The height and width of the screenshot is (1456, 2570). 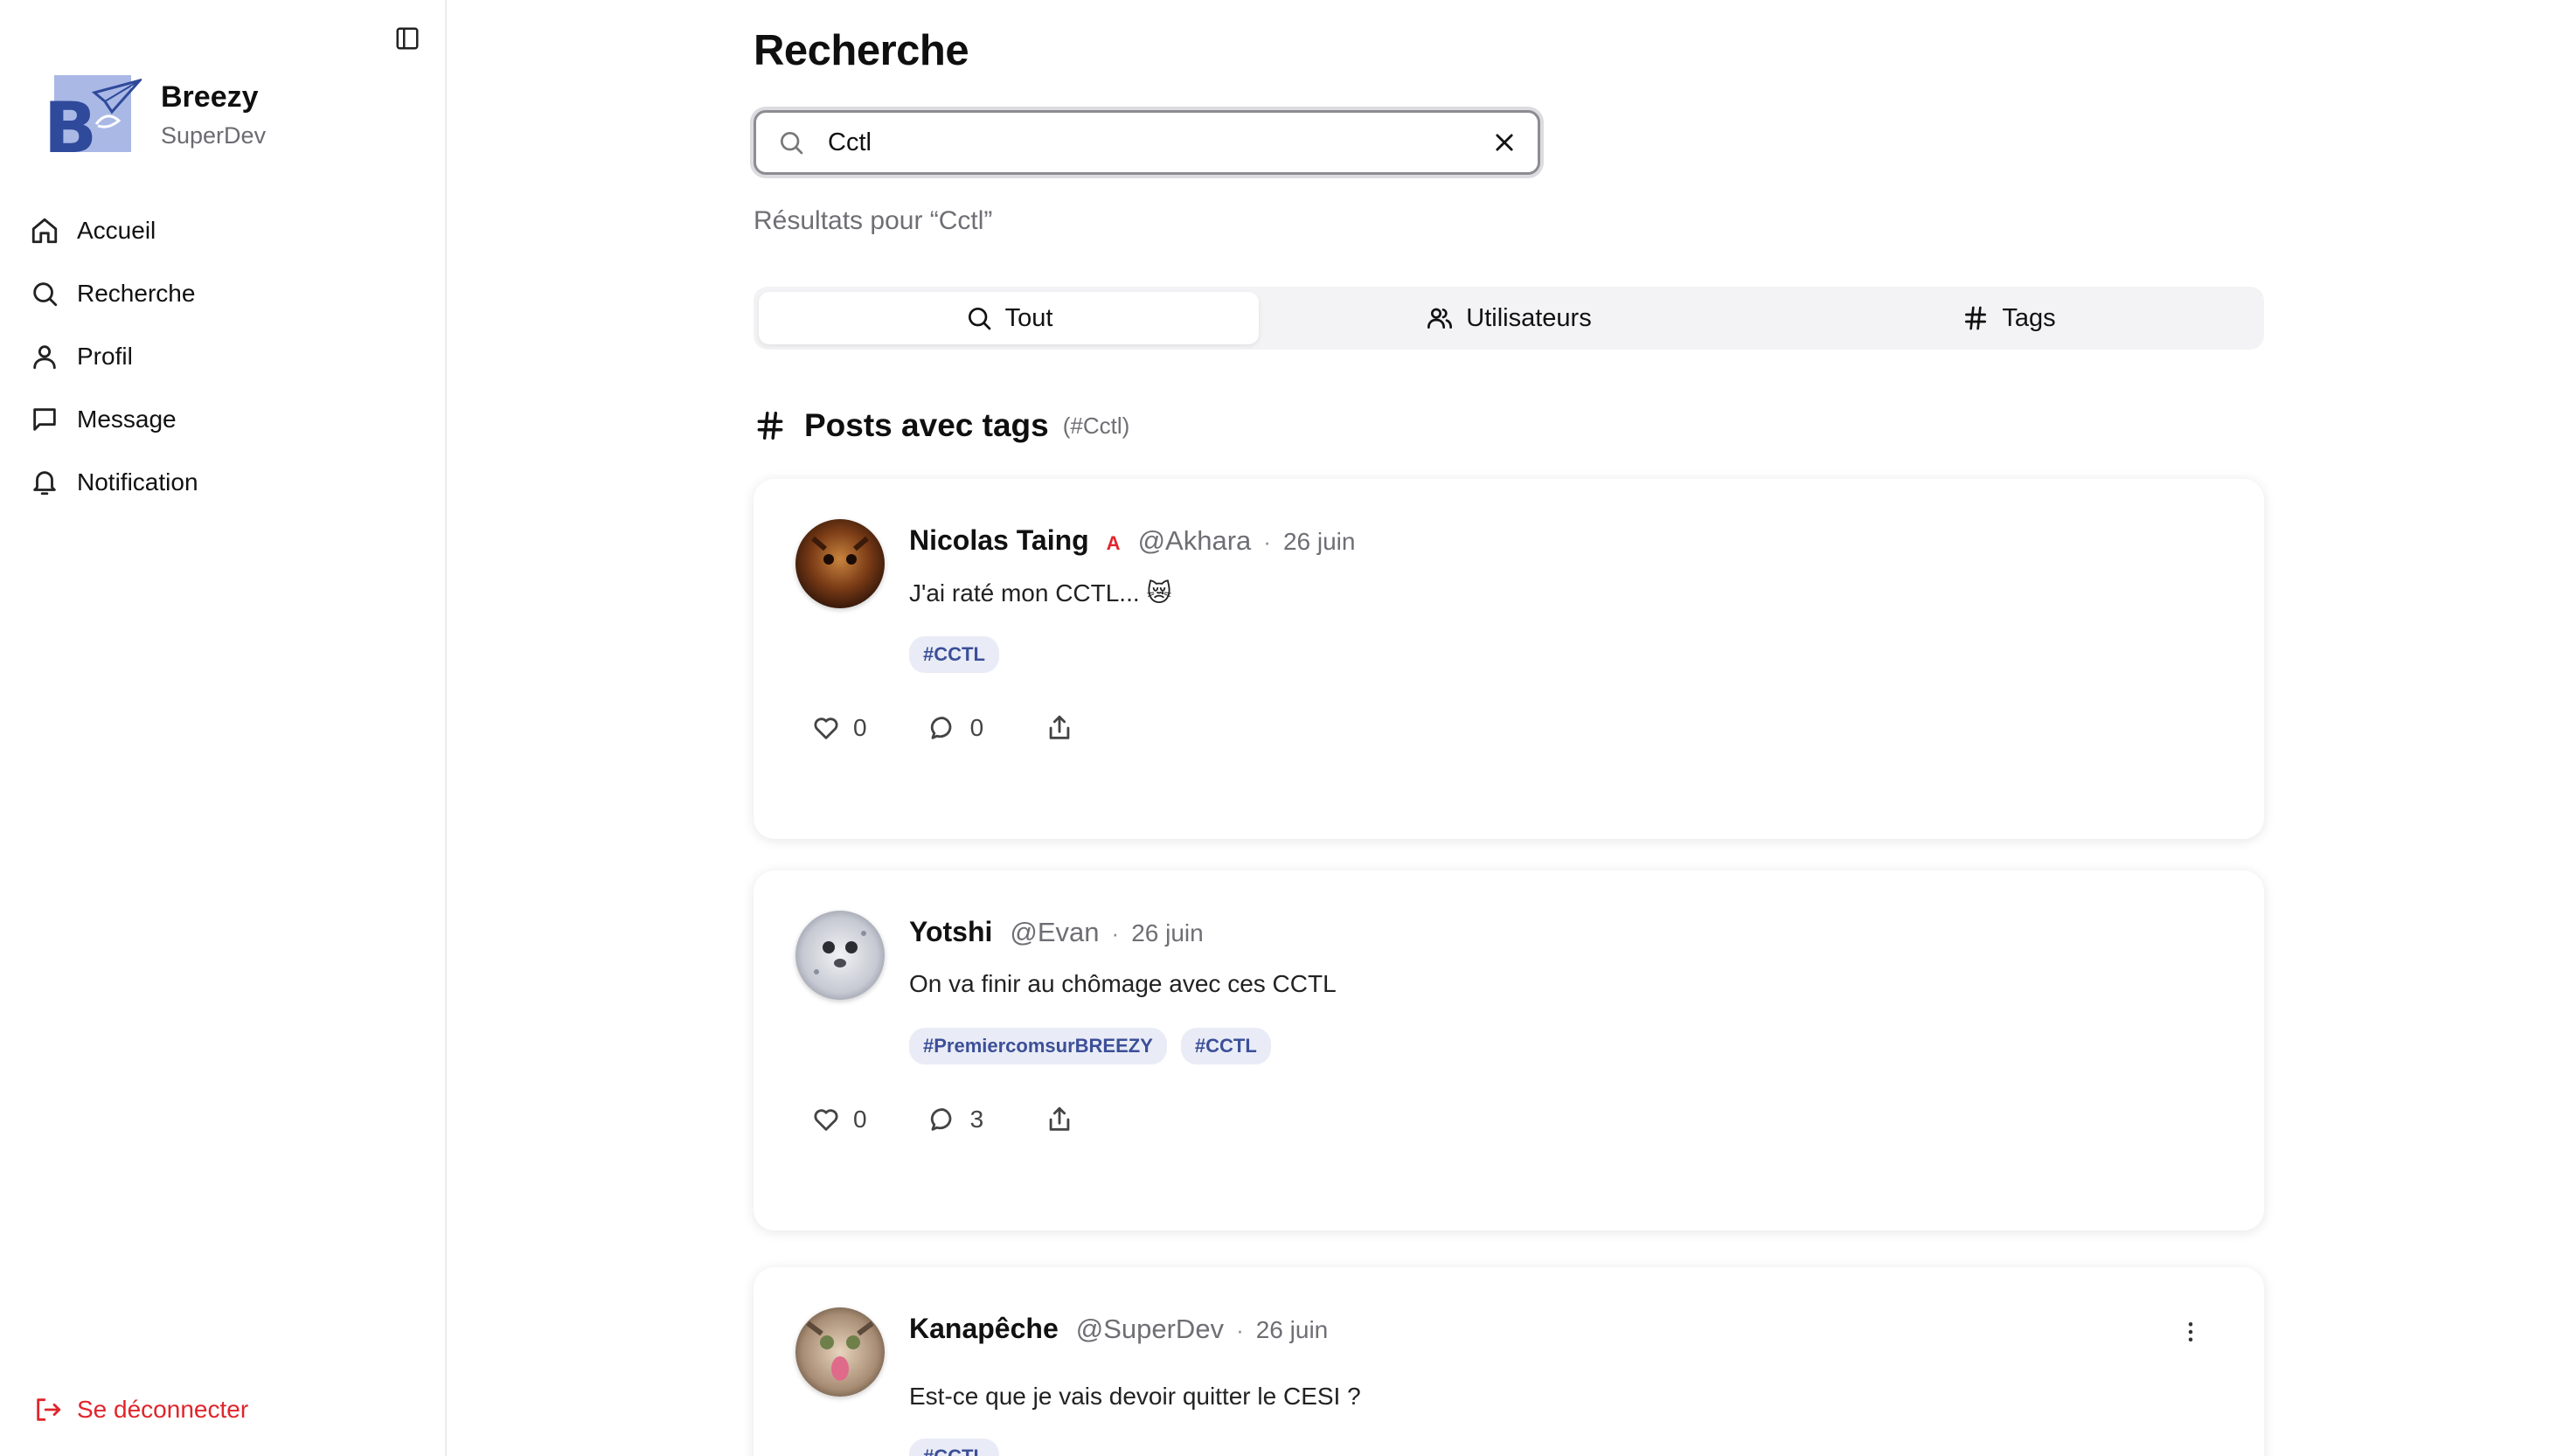 I want to click on post-header: Nicolas Taing A @Akhara · 26 juin, so click(x=1132, y=540).